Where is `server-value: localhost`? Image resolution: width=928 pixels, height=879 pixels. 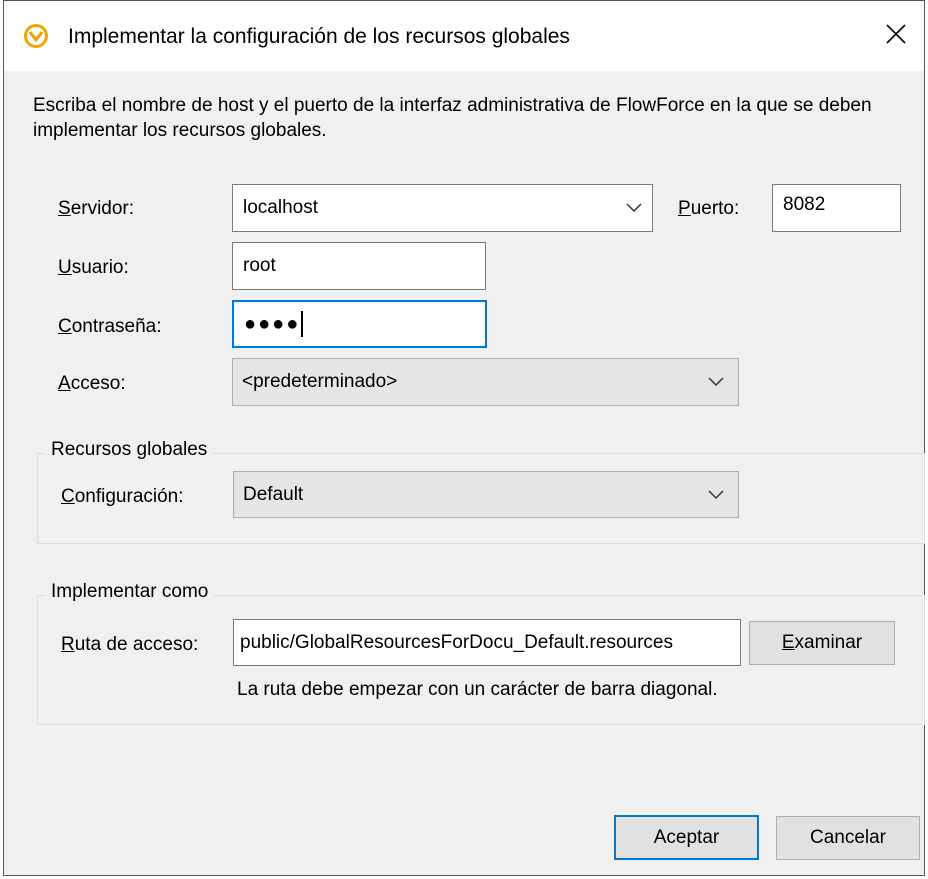 server-value: localhost is located at coordinates (280, 207).